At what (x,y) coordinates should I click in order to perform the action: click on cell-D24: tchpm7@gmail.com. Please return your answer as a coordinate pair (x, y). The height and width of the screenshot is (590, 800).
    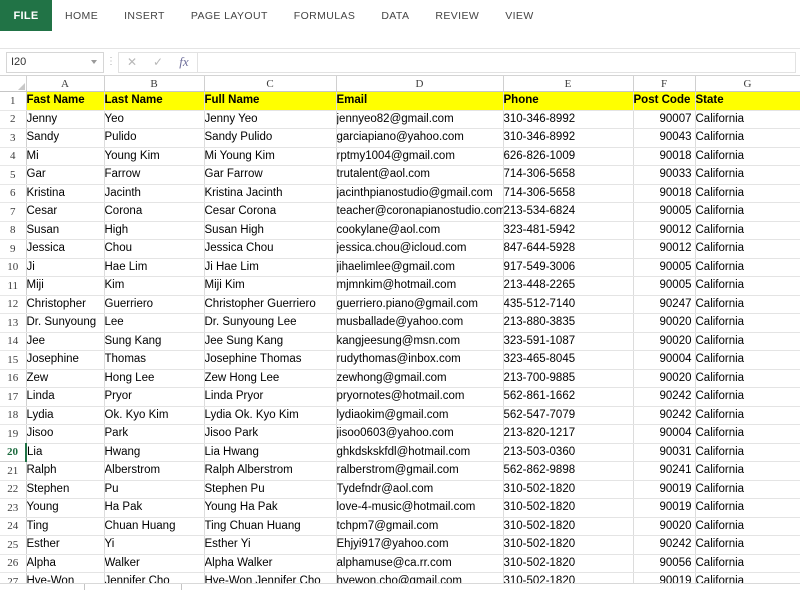
    Looking at the image, I should click on (420, 526).